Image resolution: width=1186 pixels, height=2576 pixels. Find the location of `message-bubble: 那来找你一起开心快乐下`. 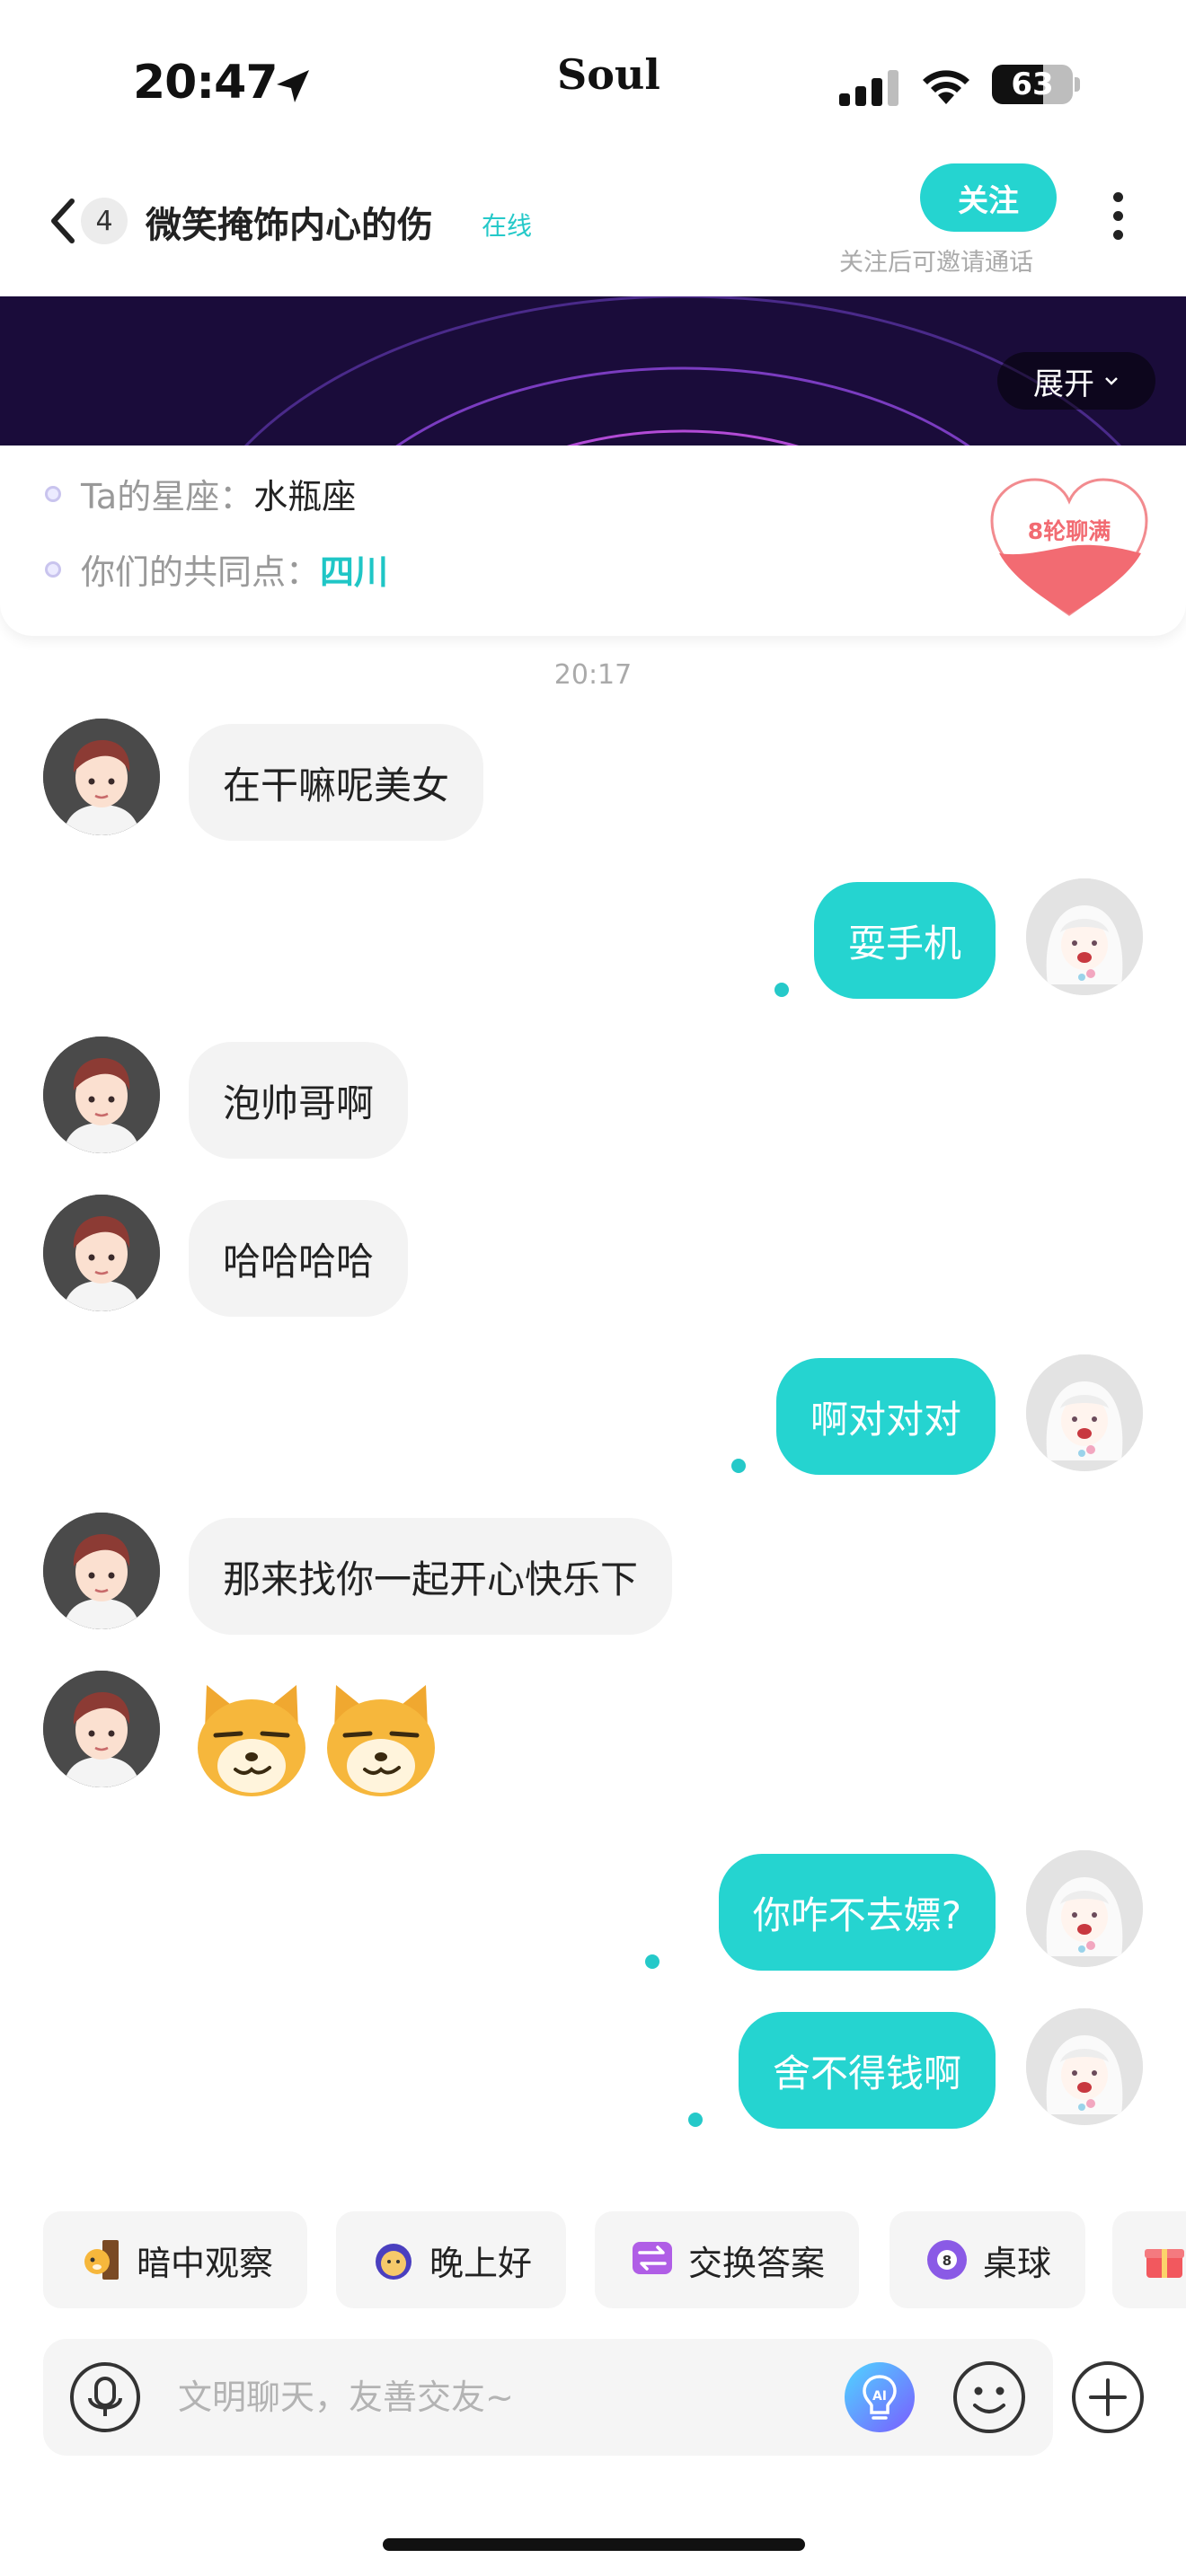

message-bubble: 那来找你一起开心快乐下 is located at coordinates (431, 1576).